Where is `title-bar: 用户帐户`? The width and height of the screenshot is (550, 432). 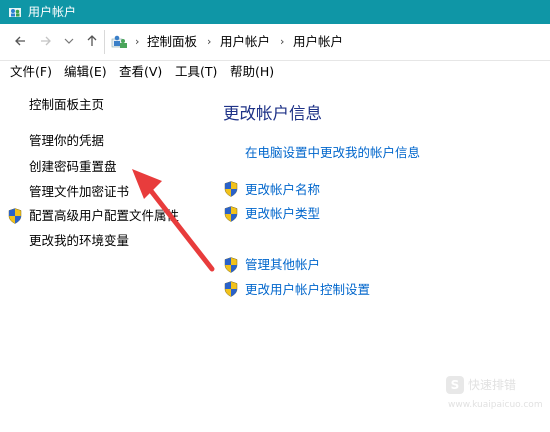
title-bar: 用户帐户 is located at coordinates (275, 12).